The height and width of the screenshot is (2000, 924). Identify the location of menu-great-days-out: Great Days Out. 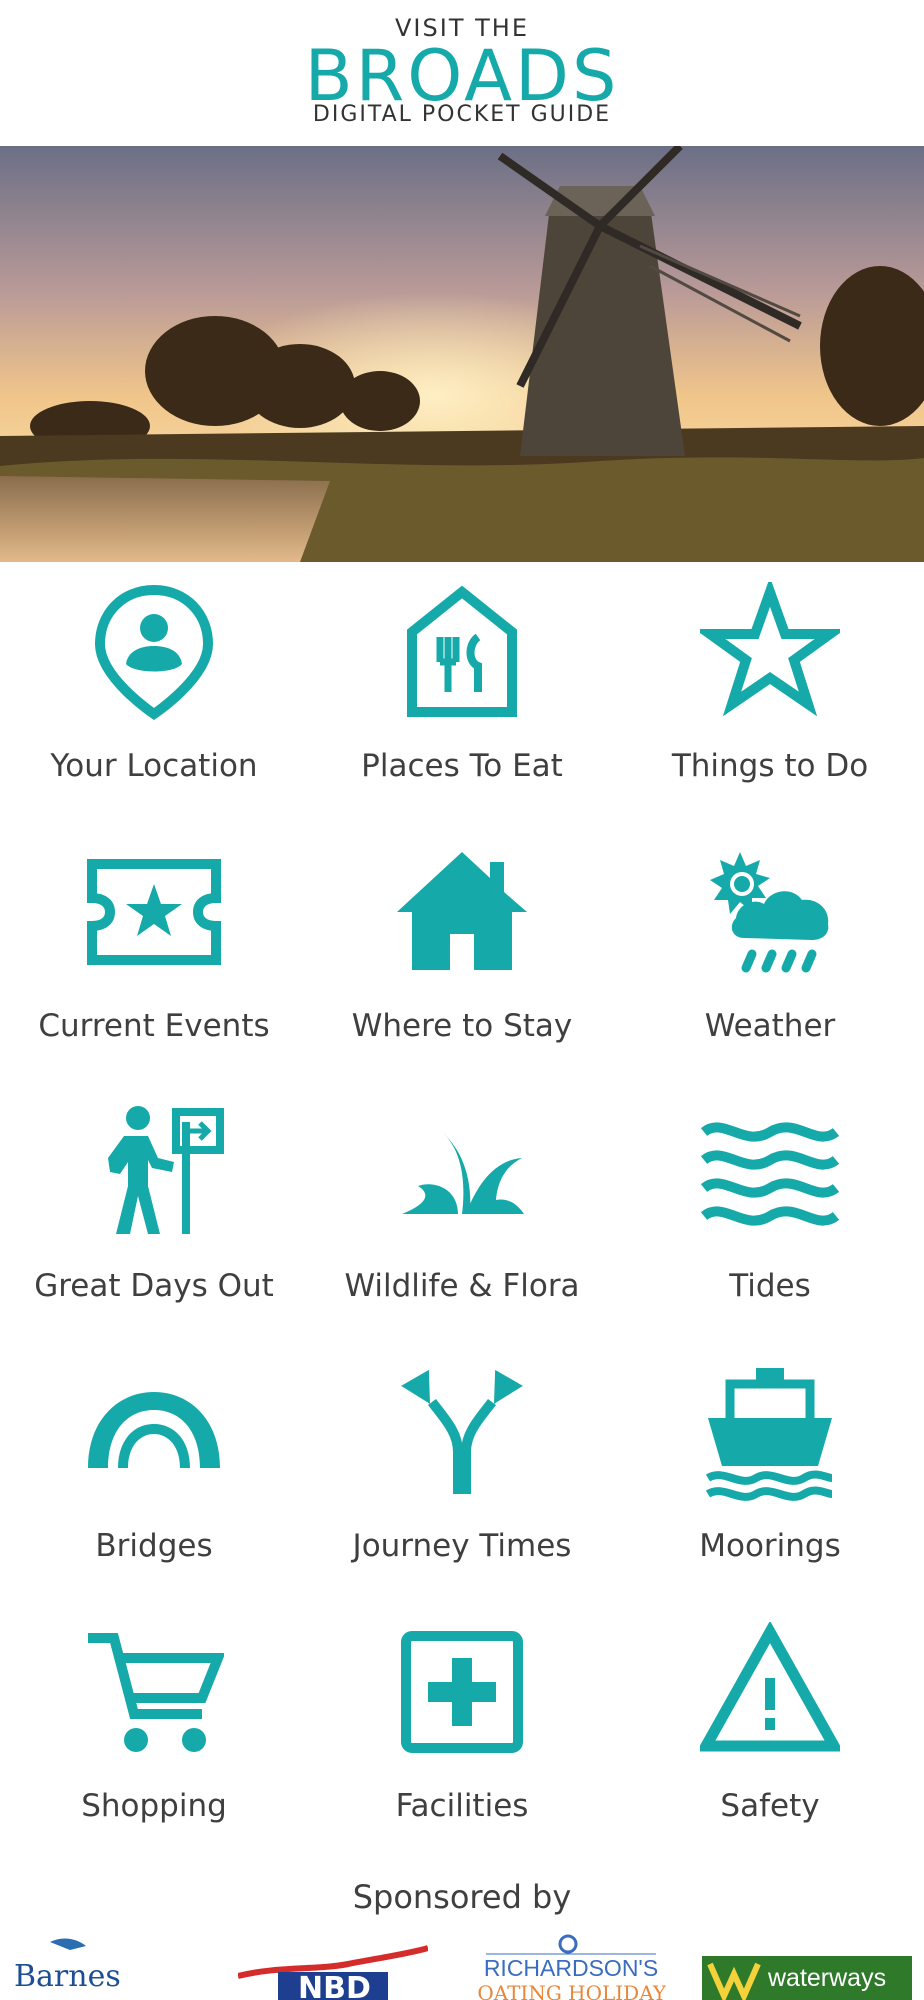
(154, 1212).